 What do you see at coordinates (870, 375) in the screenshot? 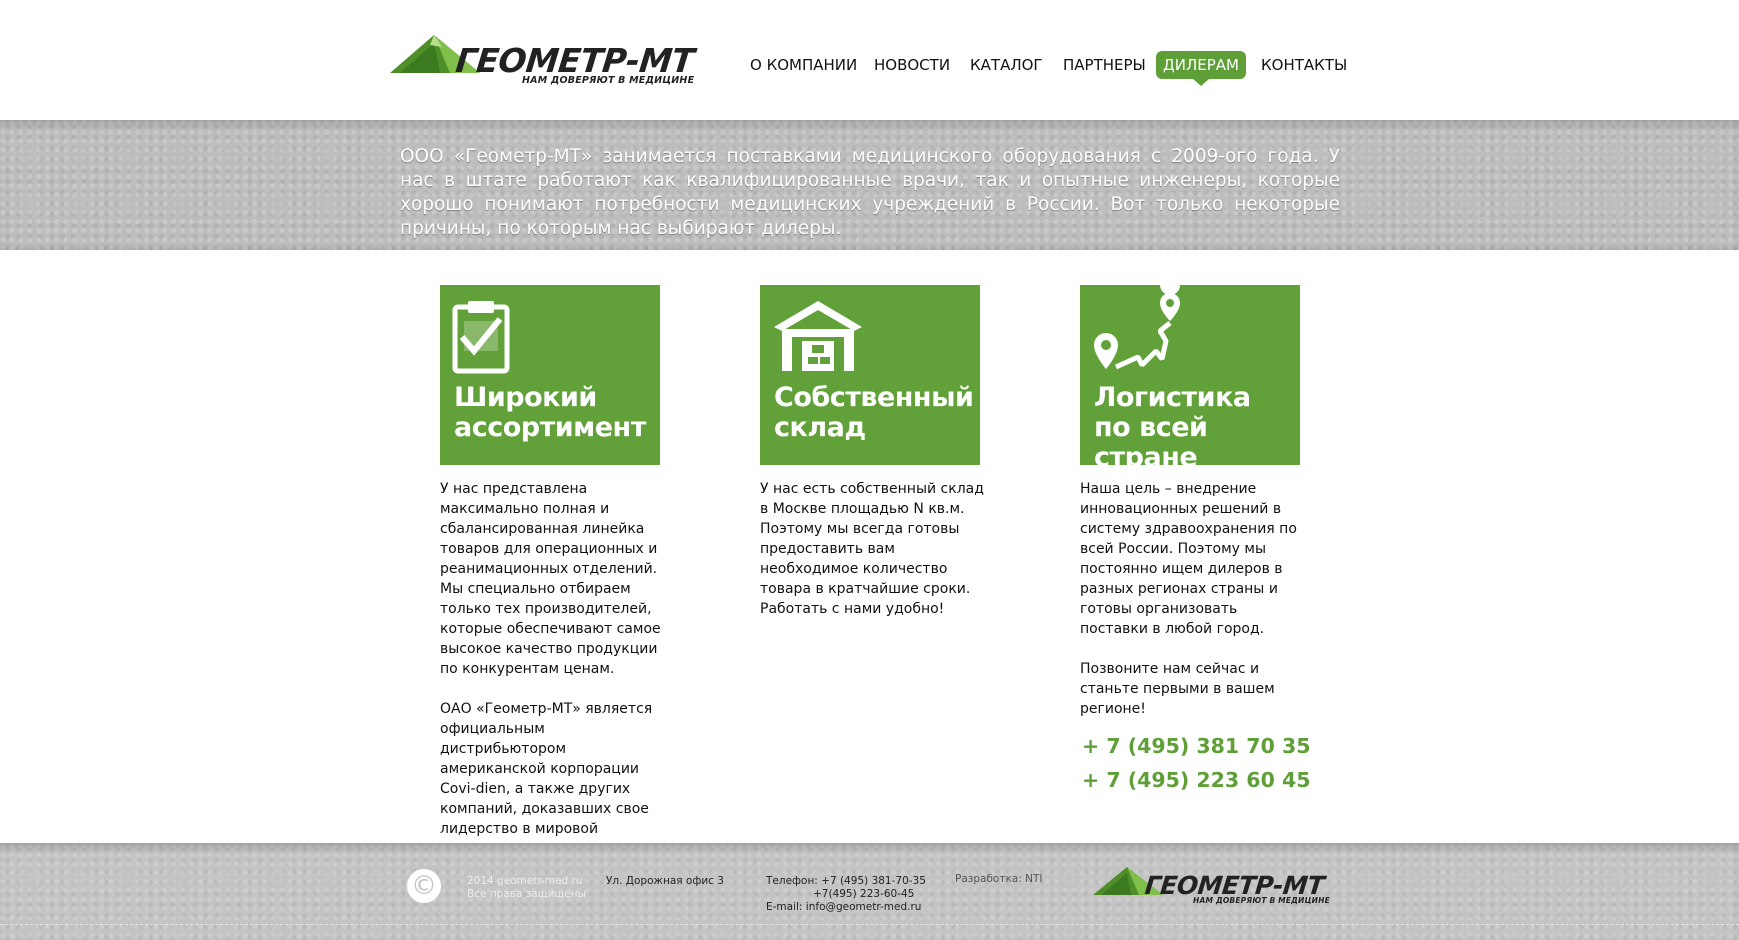
I see `feature-card: Собственный склад` at bounding box center [870, 375].